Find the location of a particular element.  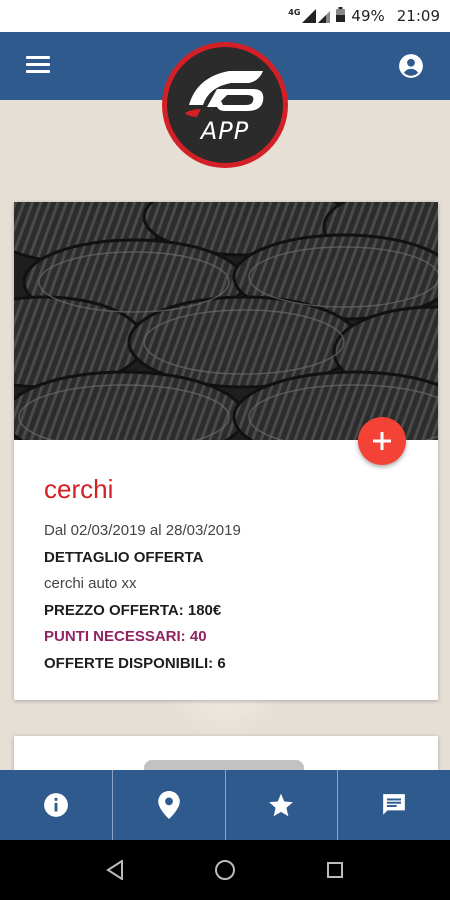

back-button is located at coordinates (115, 870).